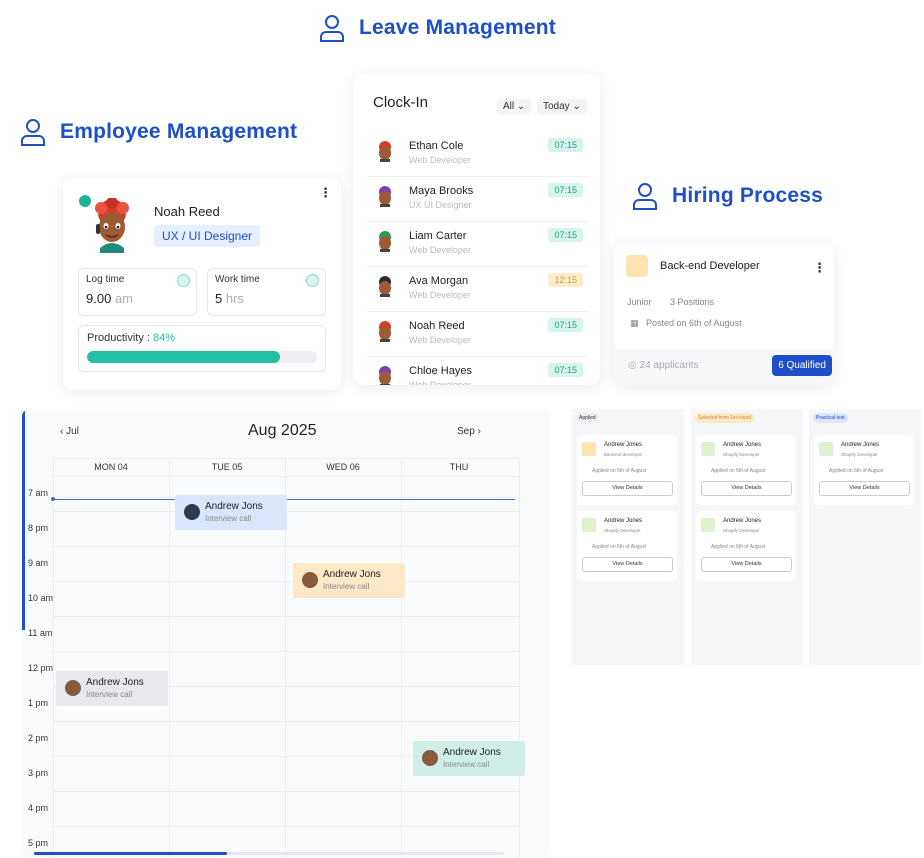 The width and height of the screenshot is (924, 858). I want to click on prev-month-button: ‹ Jul, so click(69, 431).